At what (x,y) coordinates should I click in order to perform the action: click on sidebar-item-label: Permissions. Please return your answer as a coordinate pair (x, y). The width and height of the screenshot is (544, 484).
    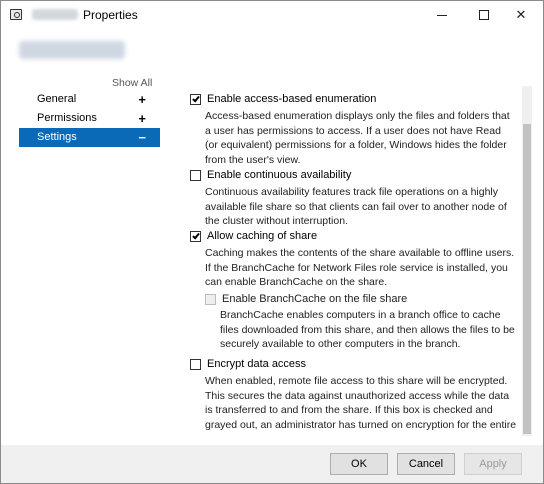
    Looking at the image, I should click on (67, 118).